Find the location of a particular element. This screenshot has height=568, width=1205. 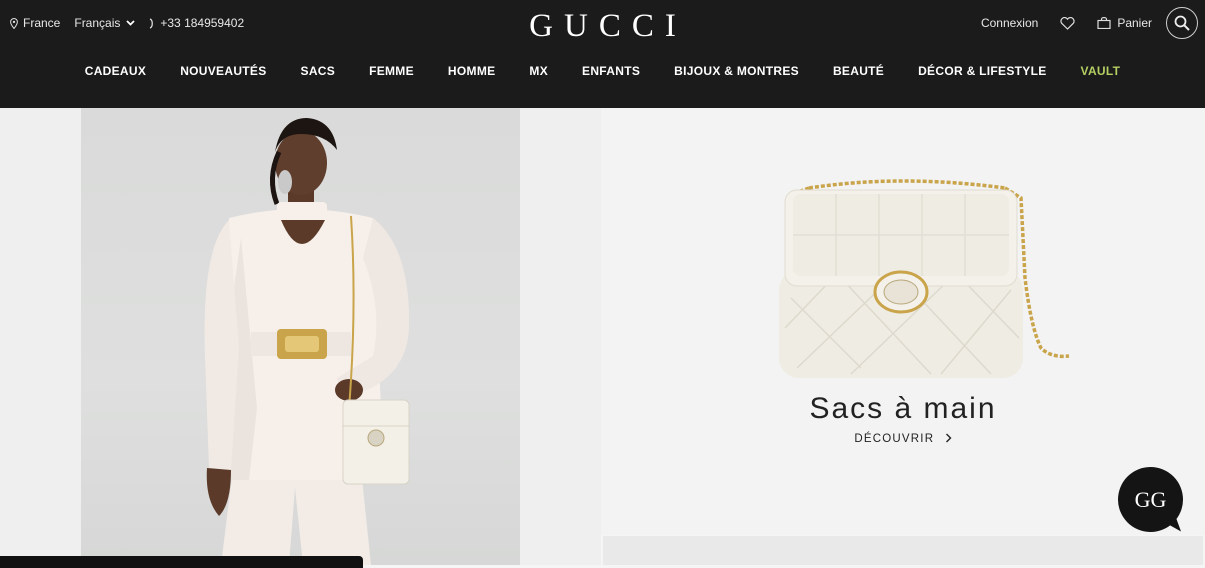

cart-label: Panier is located at coordinates (1134, 23).